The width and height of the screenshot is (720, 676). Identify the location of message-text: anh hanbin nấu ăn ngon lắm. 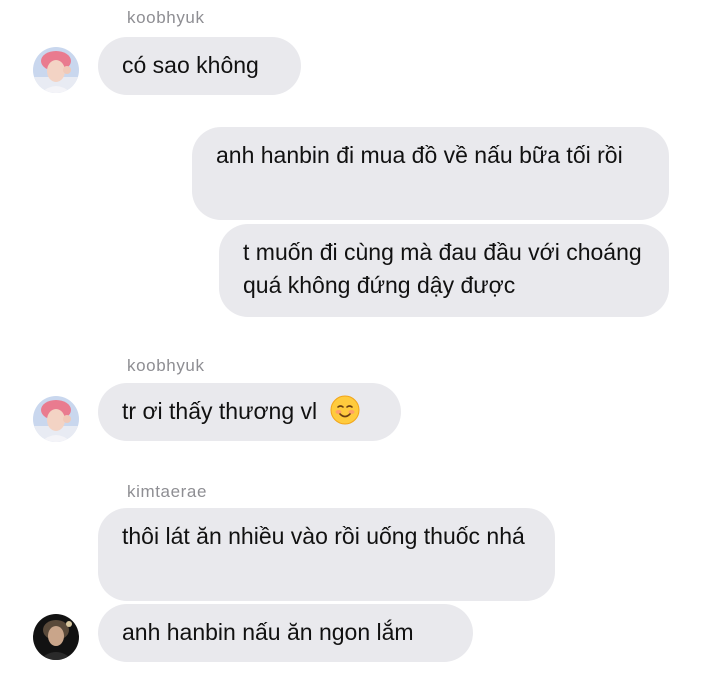
(268, 632).